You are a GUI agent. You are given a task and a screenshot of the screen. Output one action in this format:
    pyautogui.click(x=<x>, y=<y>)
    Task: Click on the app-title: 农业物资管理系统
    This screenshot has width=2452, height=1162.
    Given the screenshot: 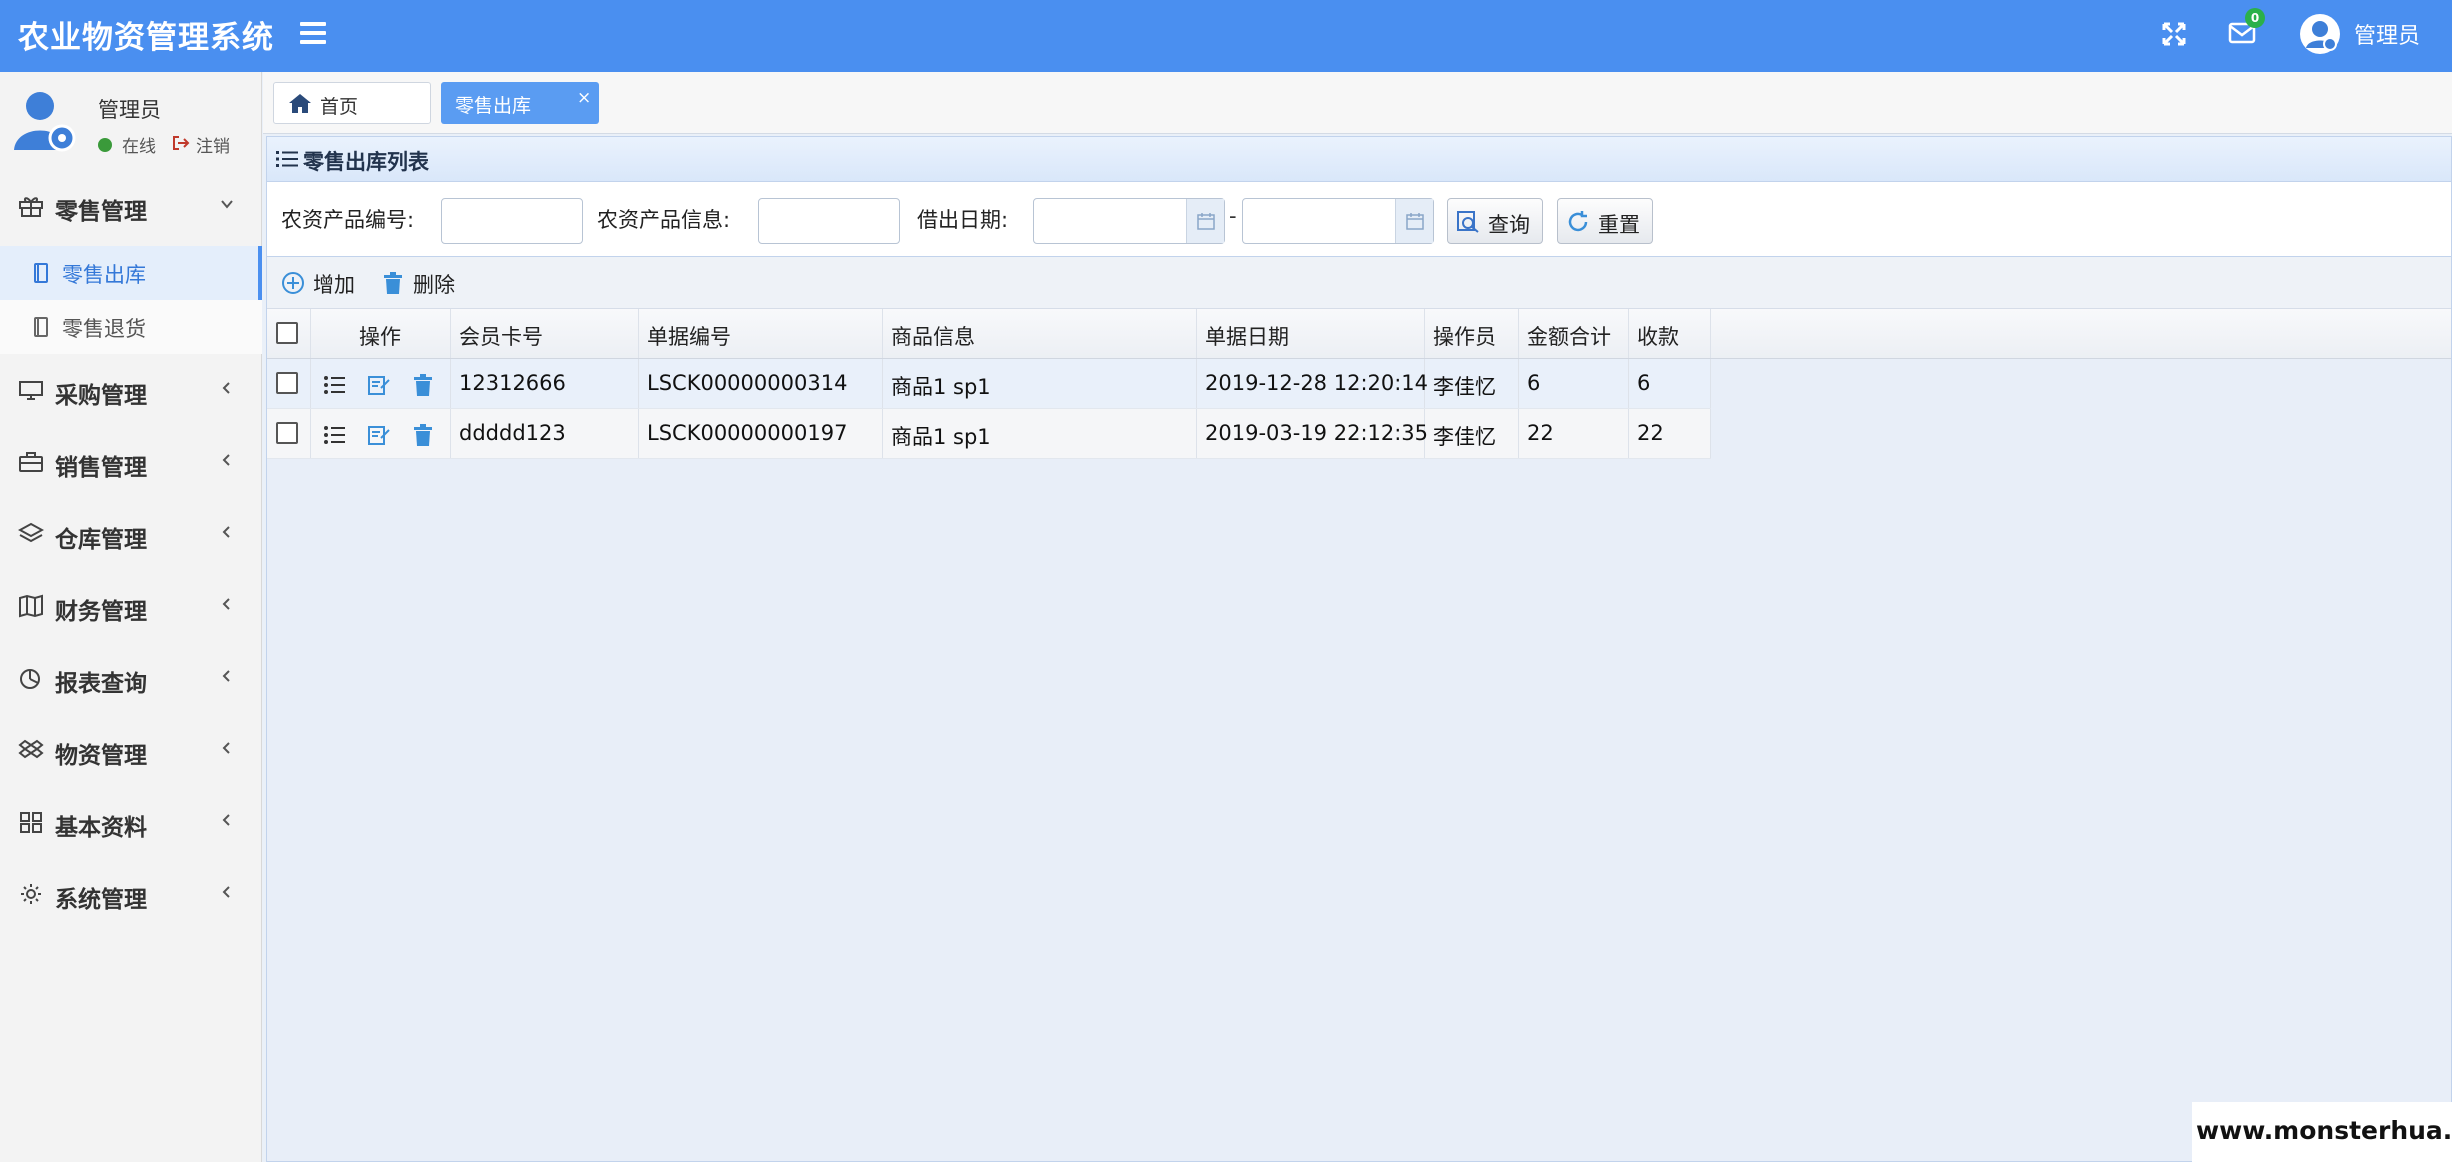 What is the action you would take?
    pyautogui.click(x=146, y=38)
    